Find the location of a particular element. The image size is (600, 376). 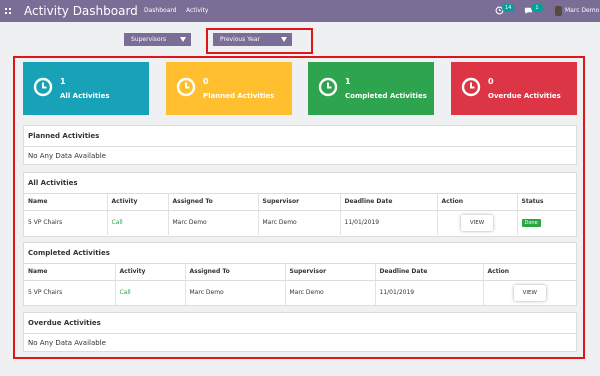

apps-menu-icon is located at coordinates (8, 11).